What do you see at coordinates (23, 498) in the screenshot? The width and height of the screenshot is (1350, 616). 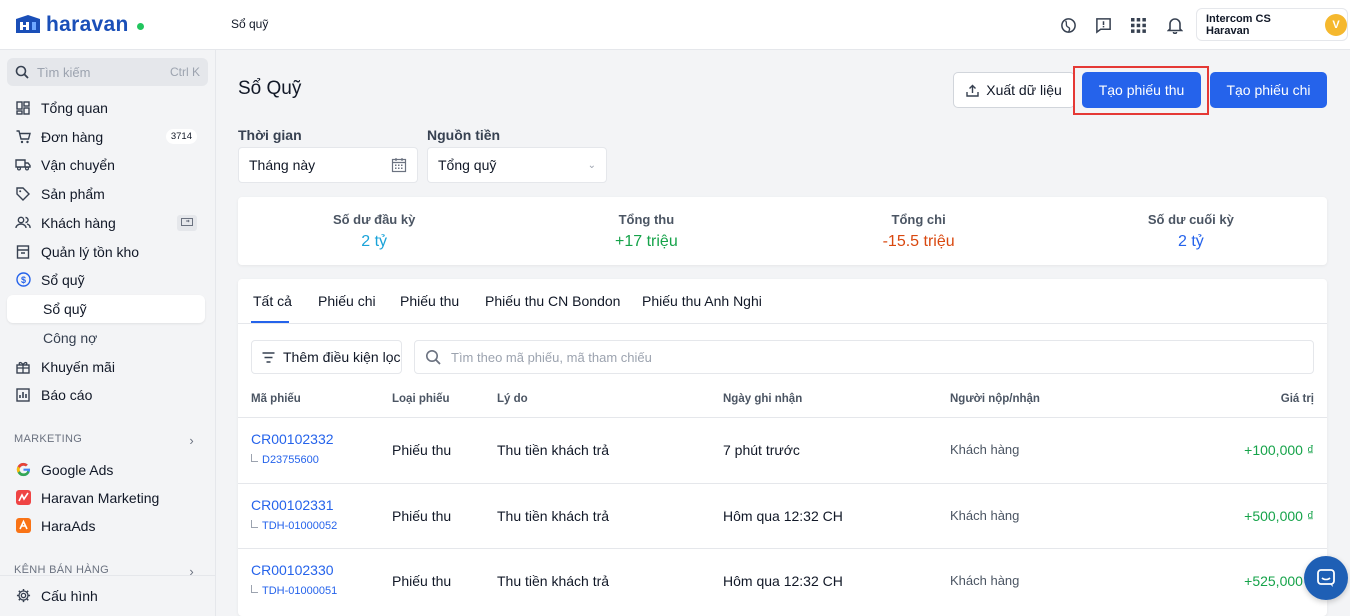 I see `haravan-marketing-icon` at bounding box center [23, 498].